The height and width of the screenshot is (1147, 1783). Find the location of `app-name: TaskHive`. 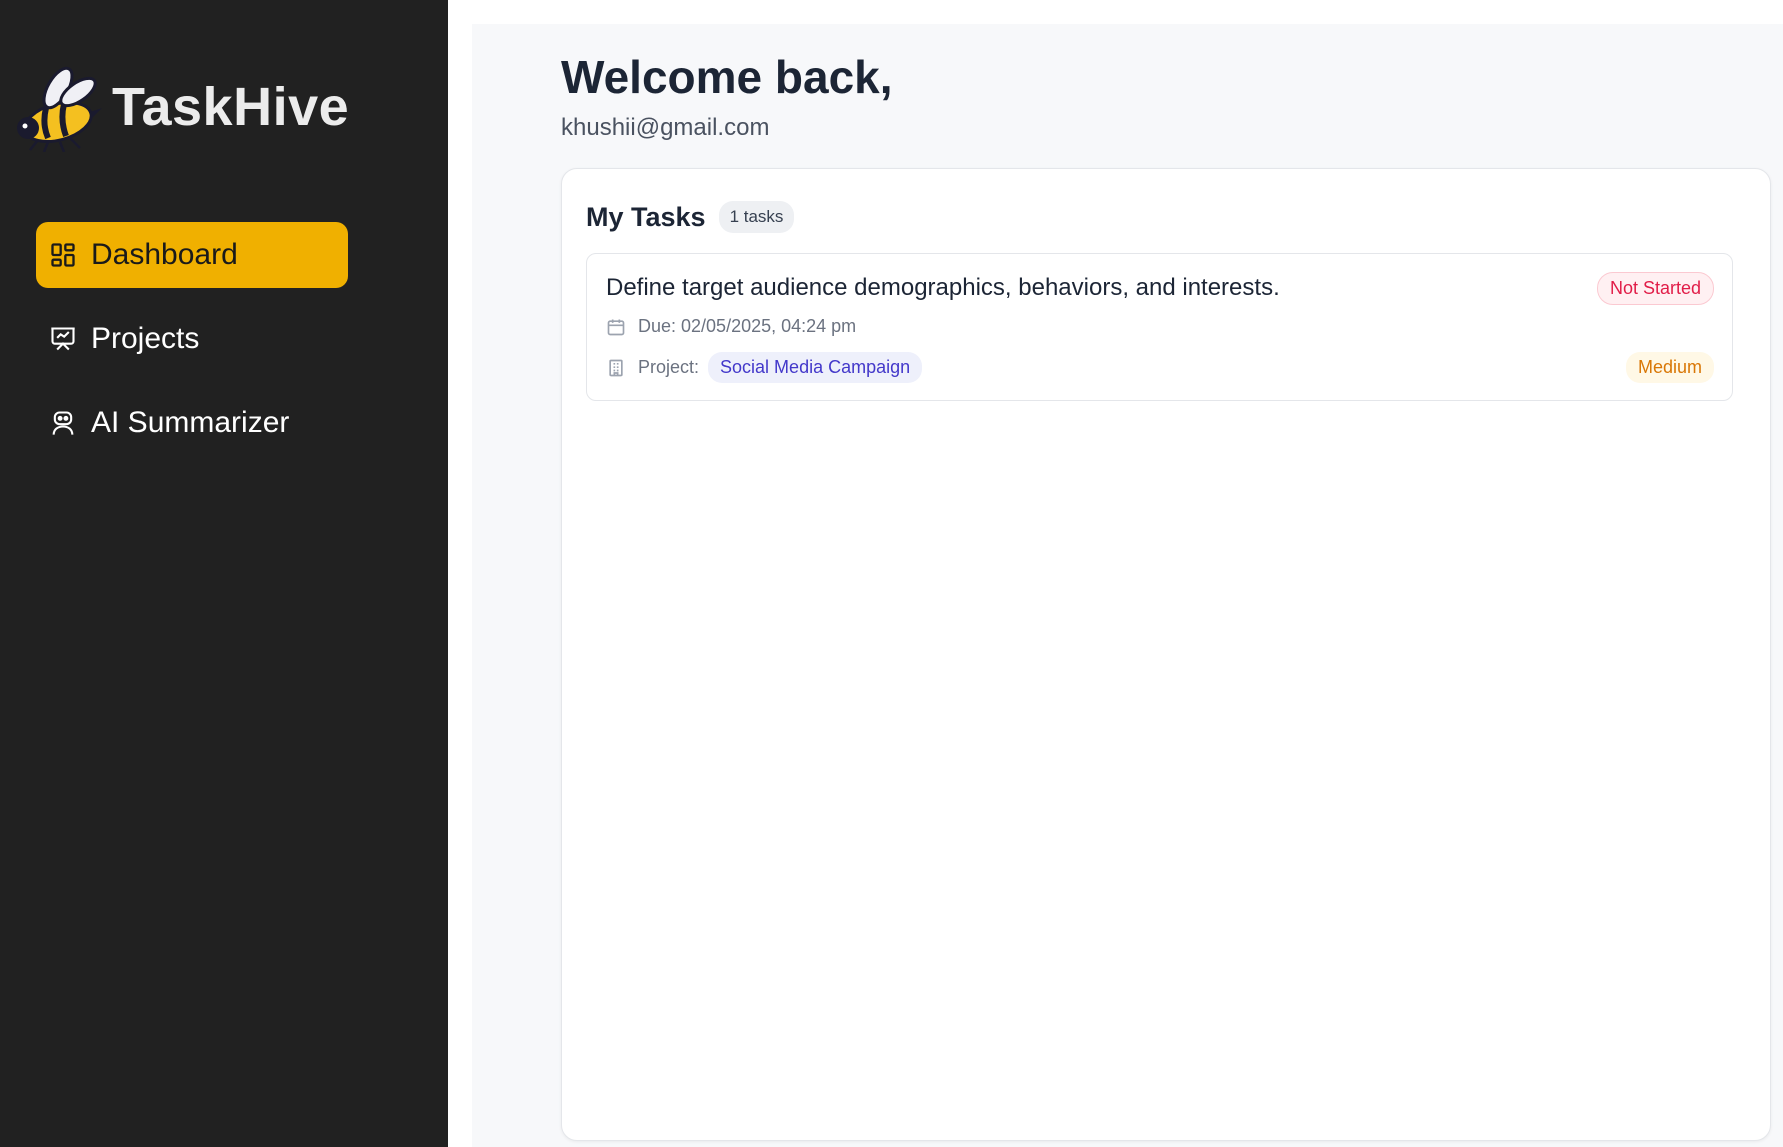

app-name: TaskHive is located at coordinates (231, 107).